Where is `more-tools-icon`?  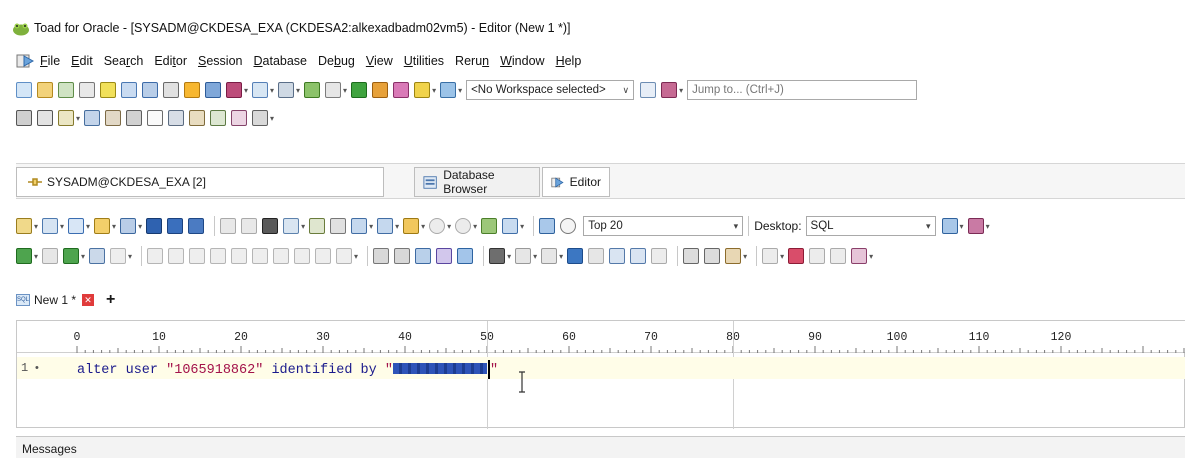
more-tools-icon is located at coordinates (859, 256).